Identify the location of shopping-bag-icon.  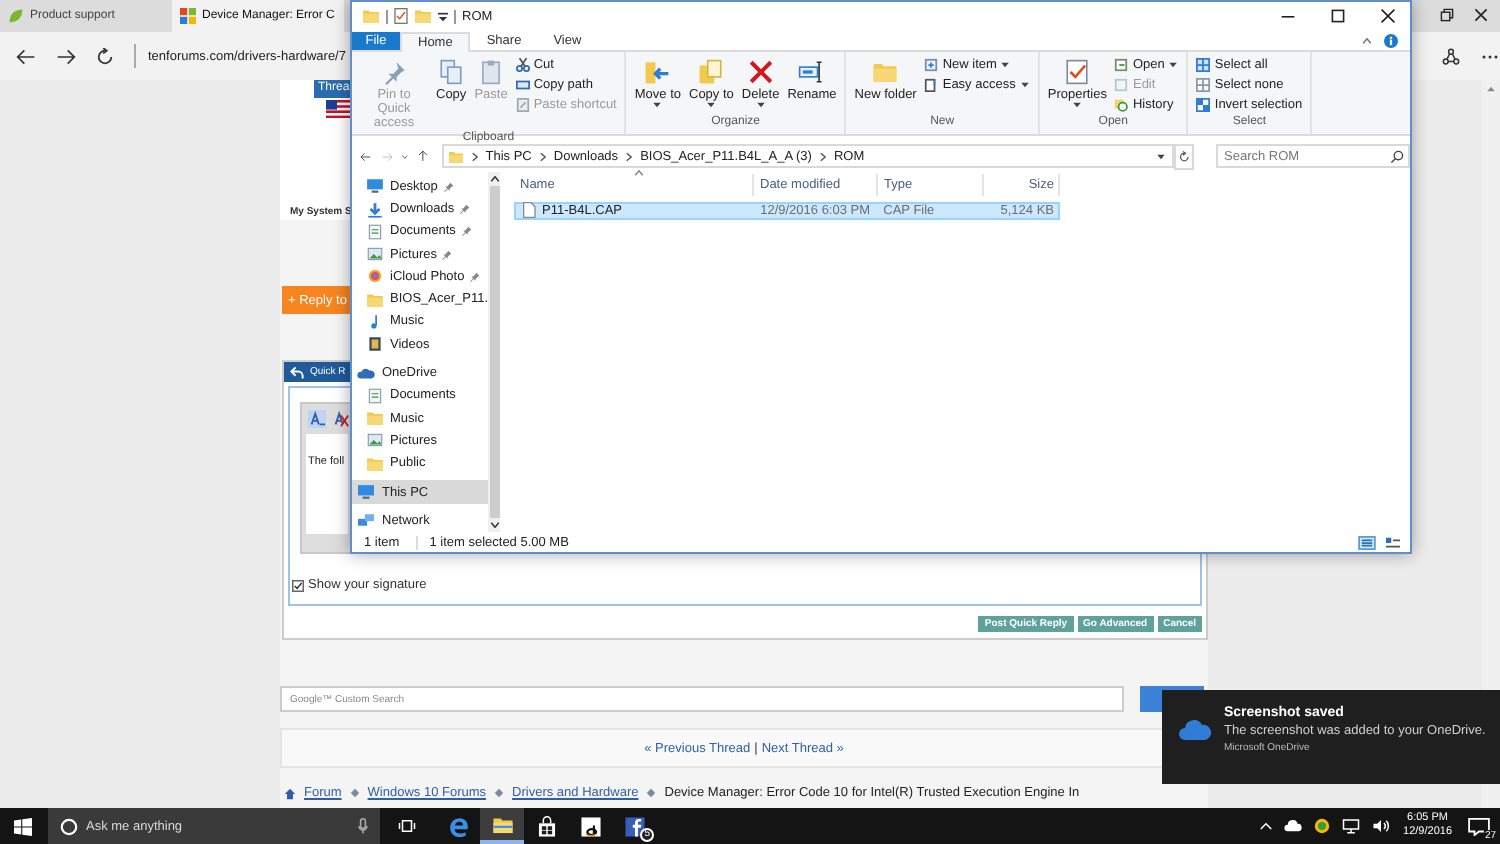
(546, 826).